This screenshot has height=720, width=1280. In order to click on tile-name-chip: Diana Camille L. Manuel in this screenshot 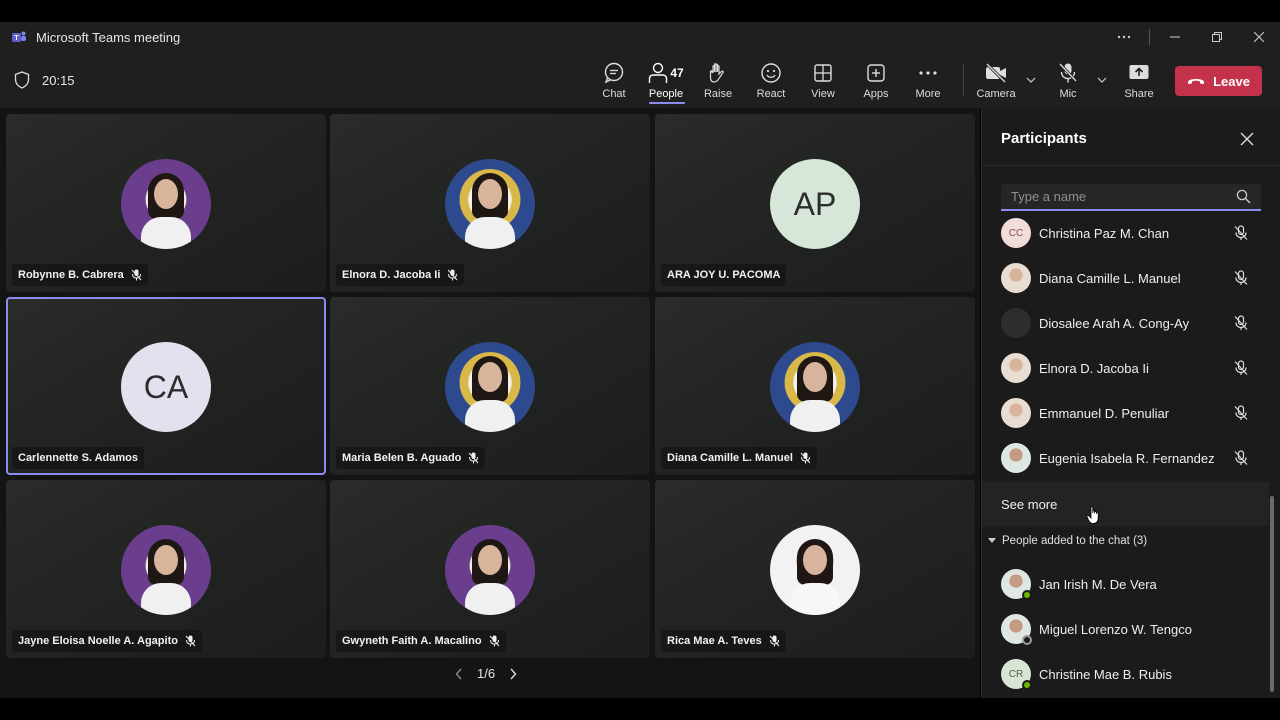, I will do `click(739, 458)`.